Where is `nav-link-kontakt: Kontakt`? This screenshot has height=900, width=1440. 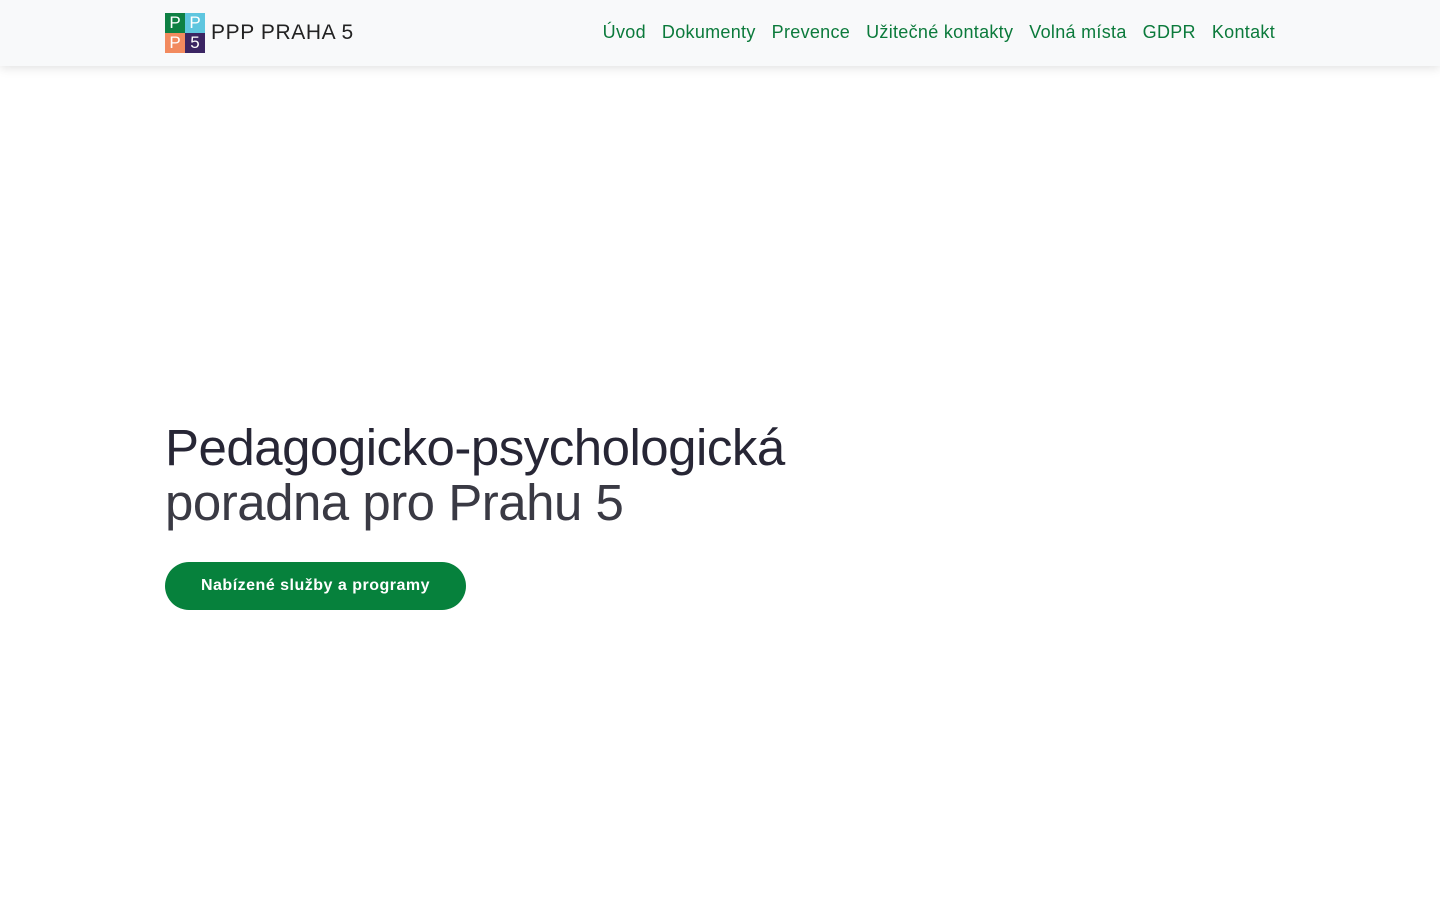
nav-link-kontakt: Kontakt is located at coordinates (1243, 32).